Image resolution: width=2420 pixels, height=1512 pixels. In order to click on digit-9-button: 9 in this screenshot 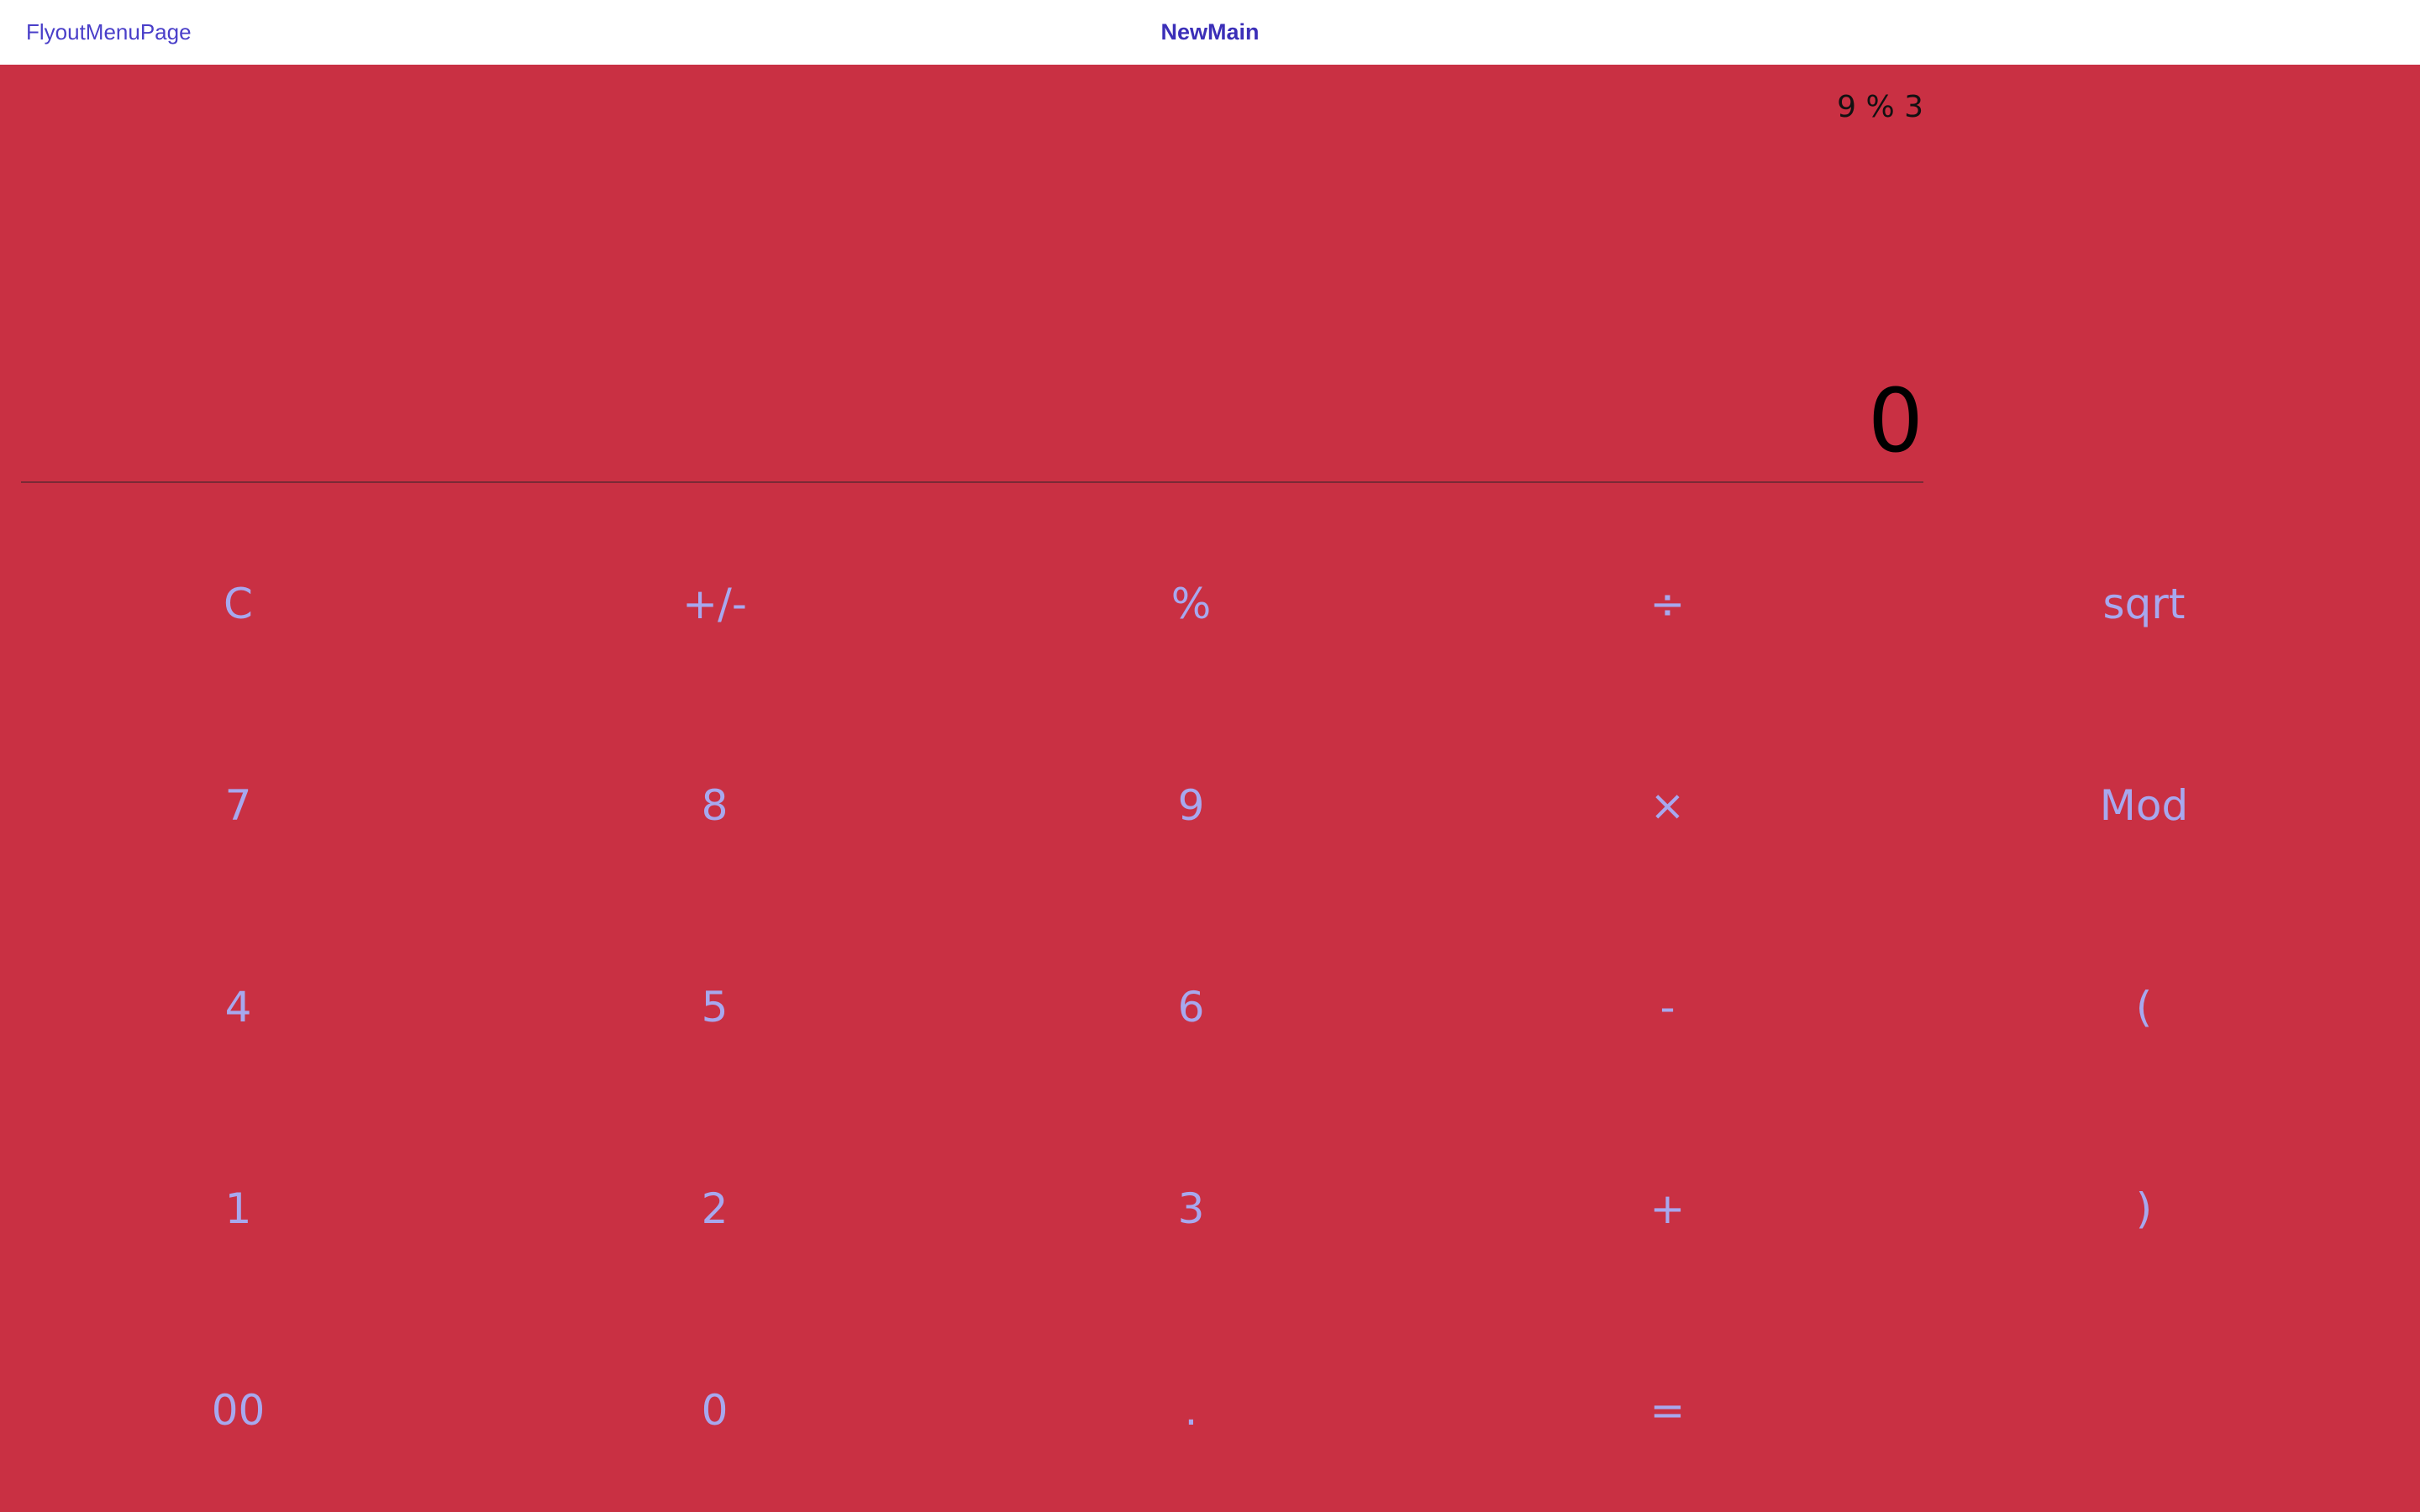, I will do `click(1191, 805)`.